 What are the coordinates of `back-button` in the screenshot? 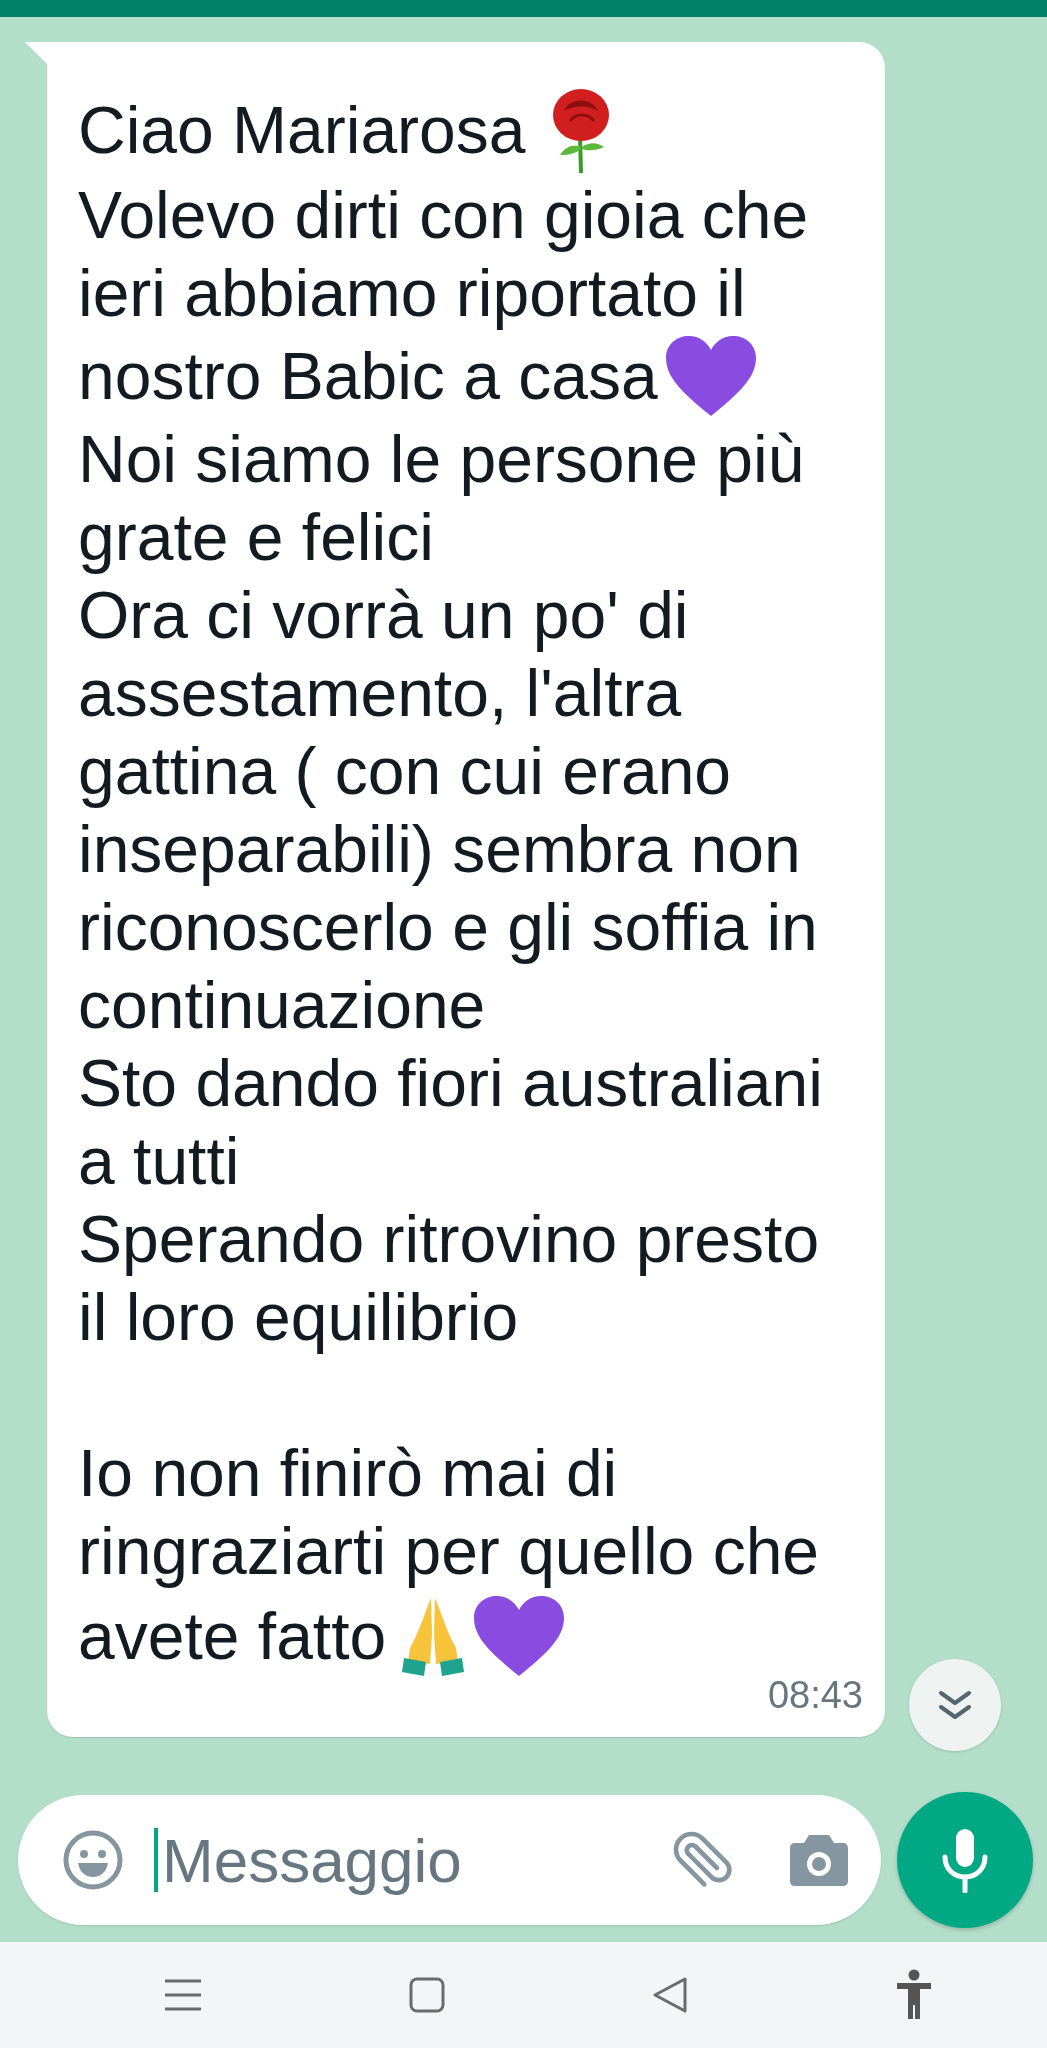 It's located at (670, 1995).